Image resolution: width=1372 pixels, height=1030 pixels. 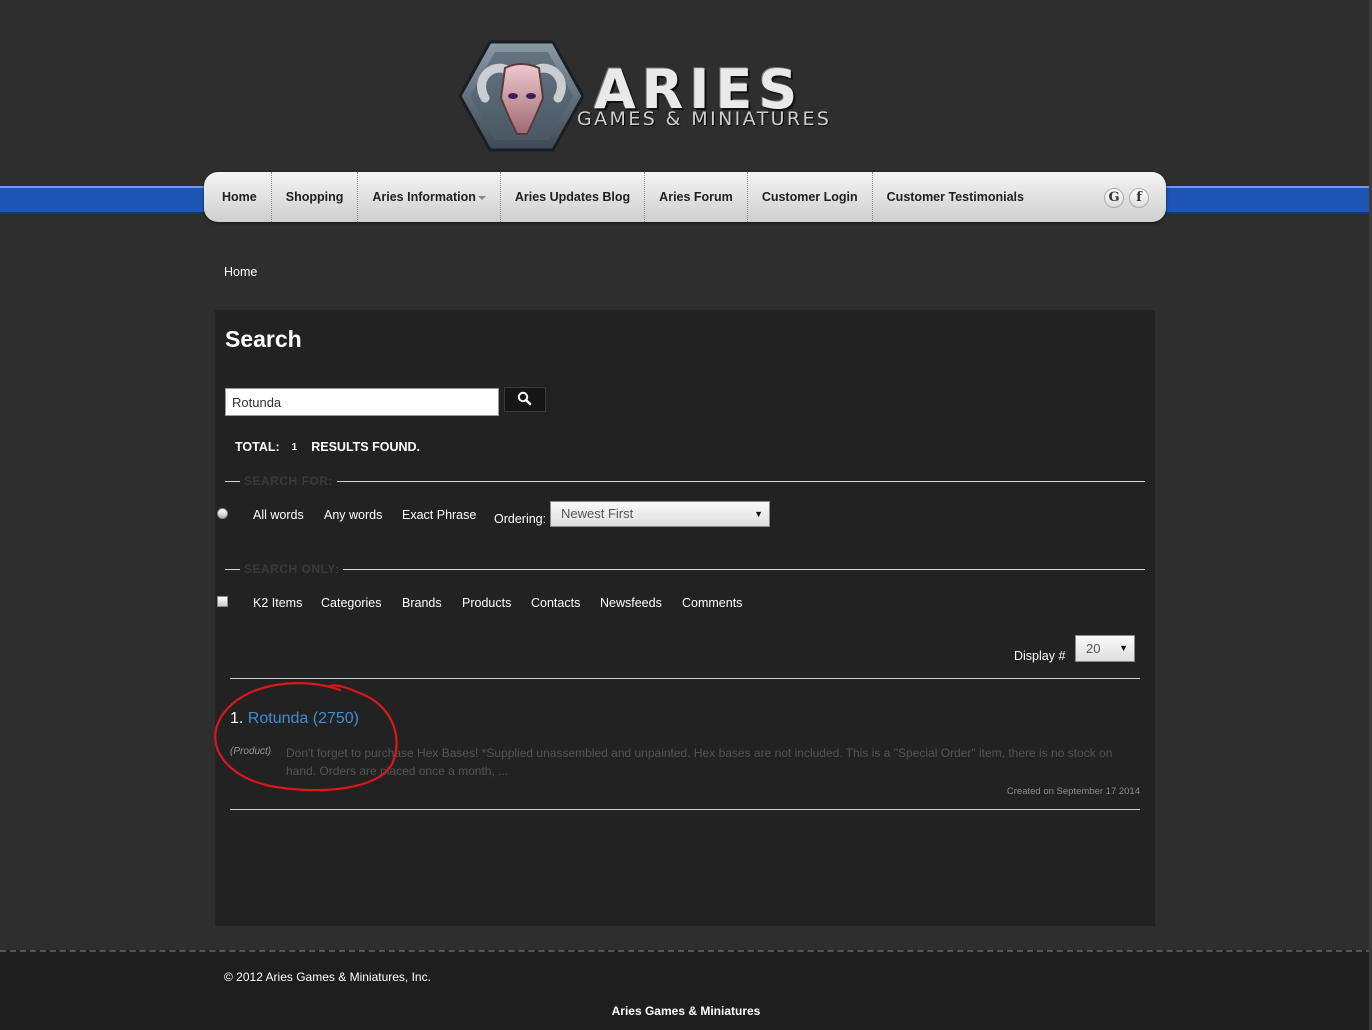 What do you see at coordinates (597, 513) in the screenshot?
I see `ordering-value: Newest First` at bounding box center [597, 513].